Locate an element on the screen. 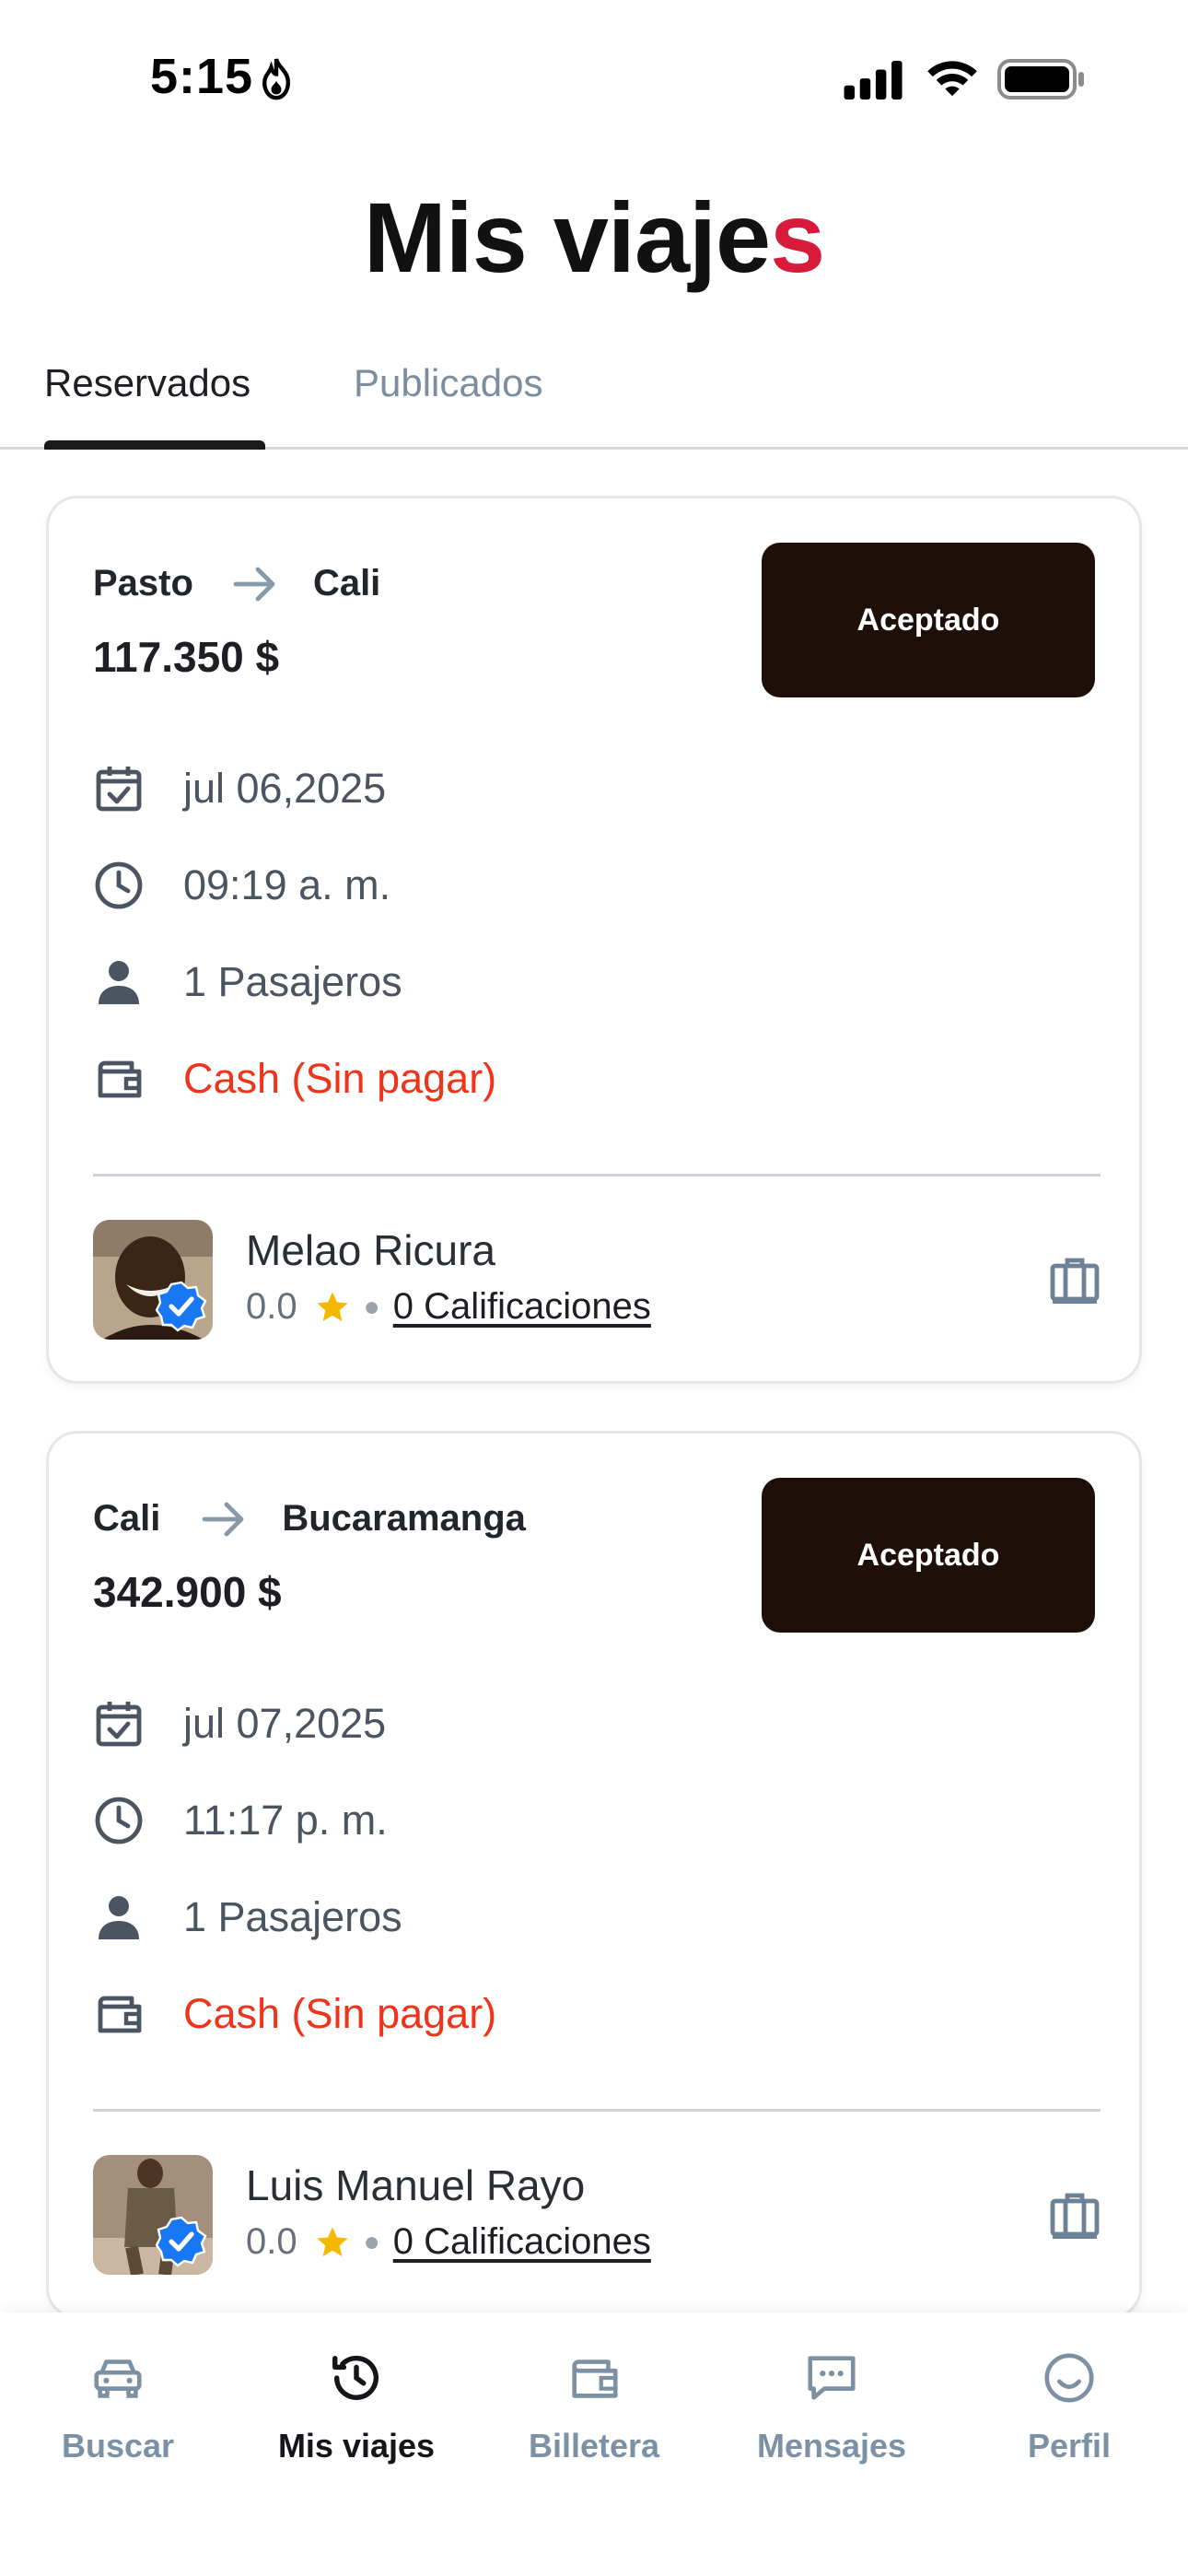 Image resolution: width=1188 pixels, height=2576 pixels. tab-bar: Reservados Publicados is located at coordinates (594, 395).